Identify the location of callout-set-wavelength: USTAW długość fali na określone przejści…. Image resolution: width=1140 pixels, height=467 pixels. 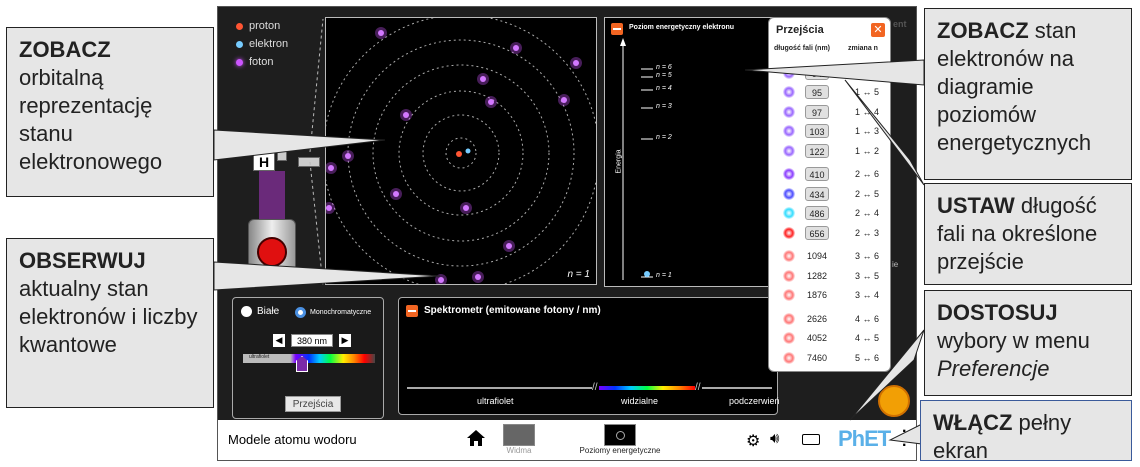
(1028, 234).